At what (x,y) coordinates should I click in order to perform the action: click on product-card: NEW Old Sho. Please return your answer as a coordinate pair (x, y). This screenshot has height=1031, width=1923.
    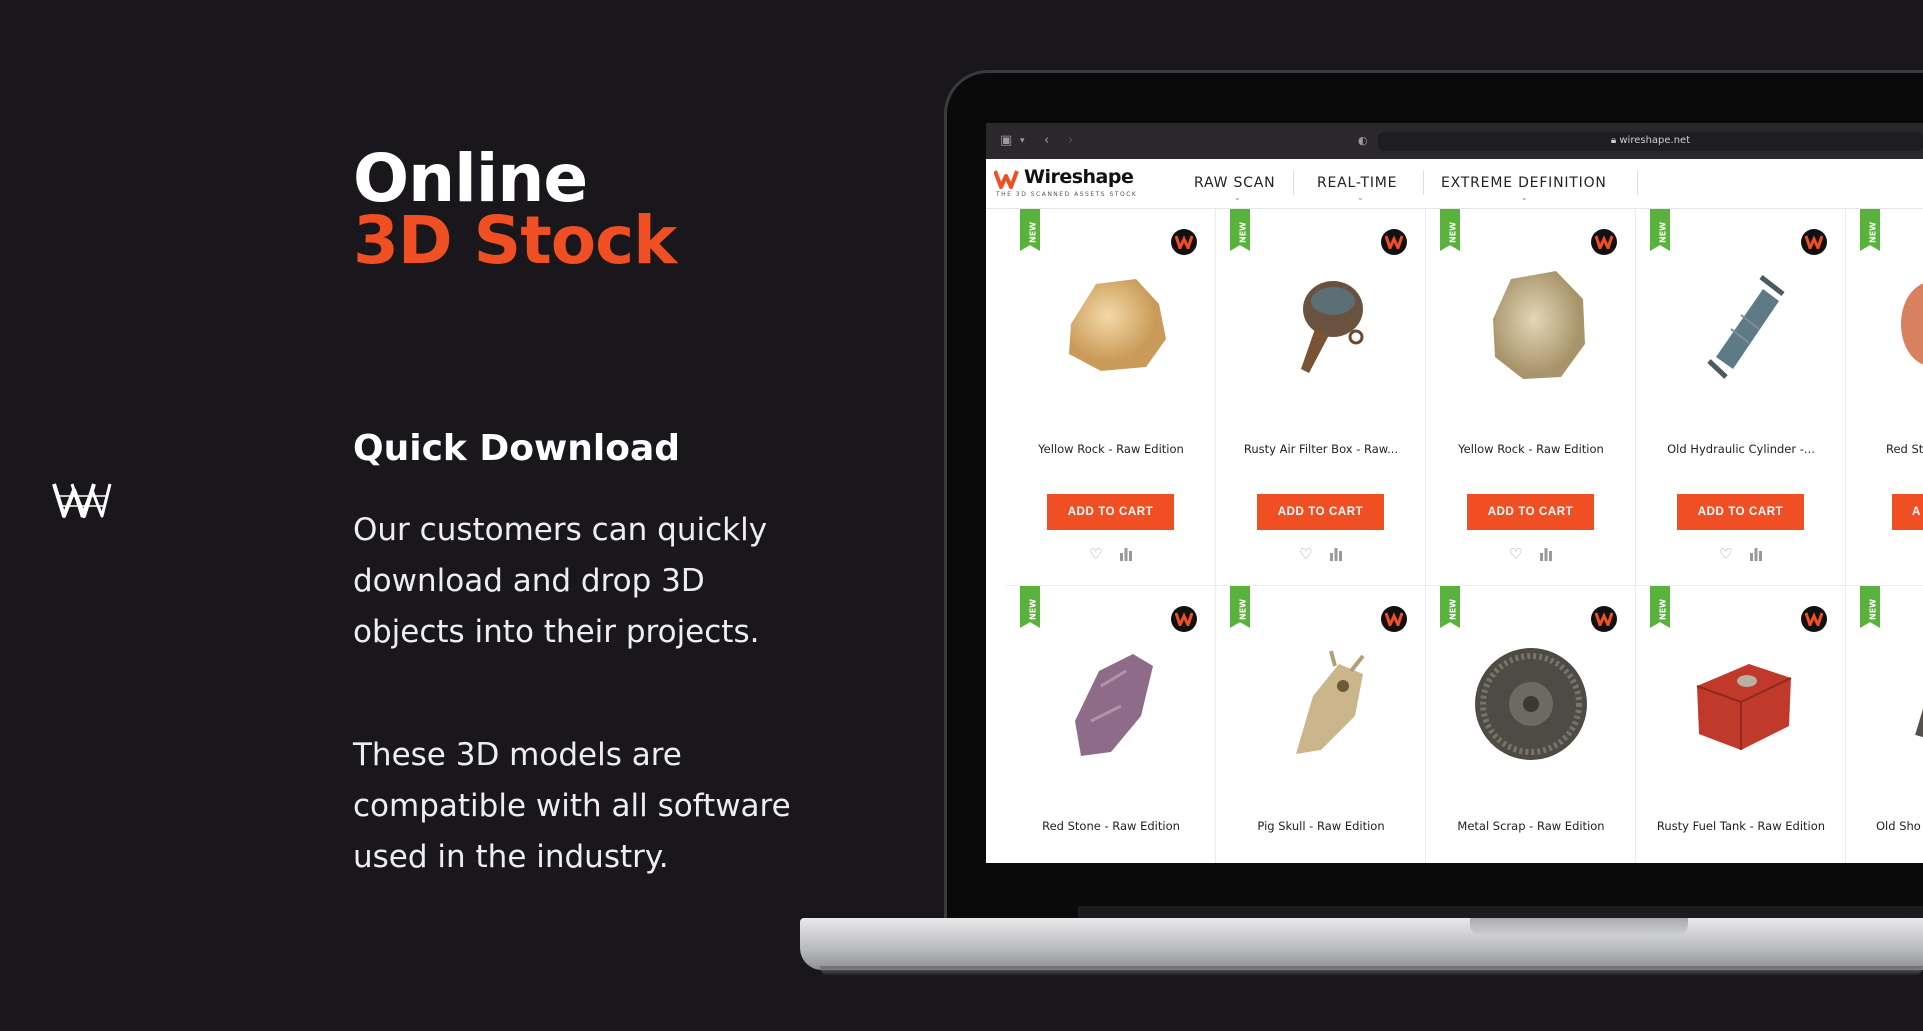
    Looking at the image, I should click on (1884, 724).